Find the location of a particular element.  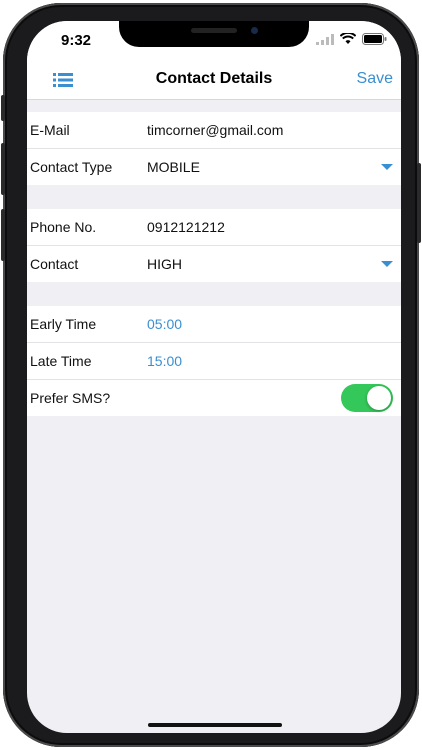

signal-icon is located at coordinates (325, 39).